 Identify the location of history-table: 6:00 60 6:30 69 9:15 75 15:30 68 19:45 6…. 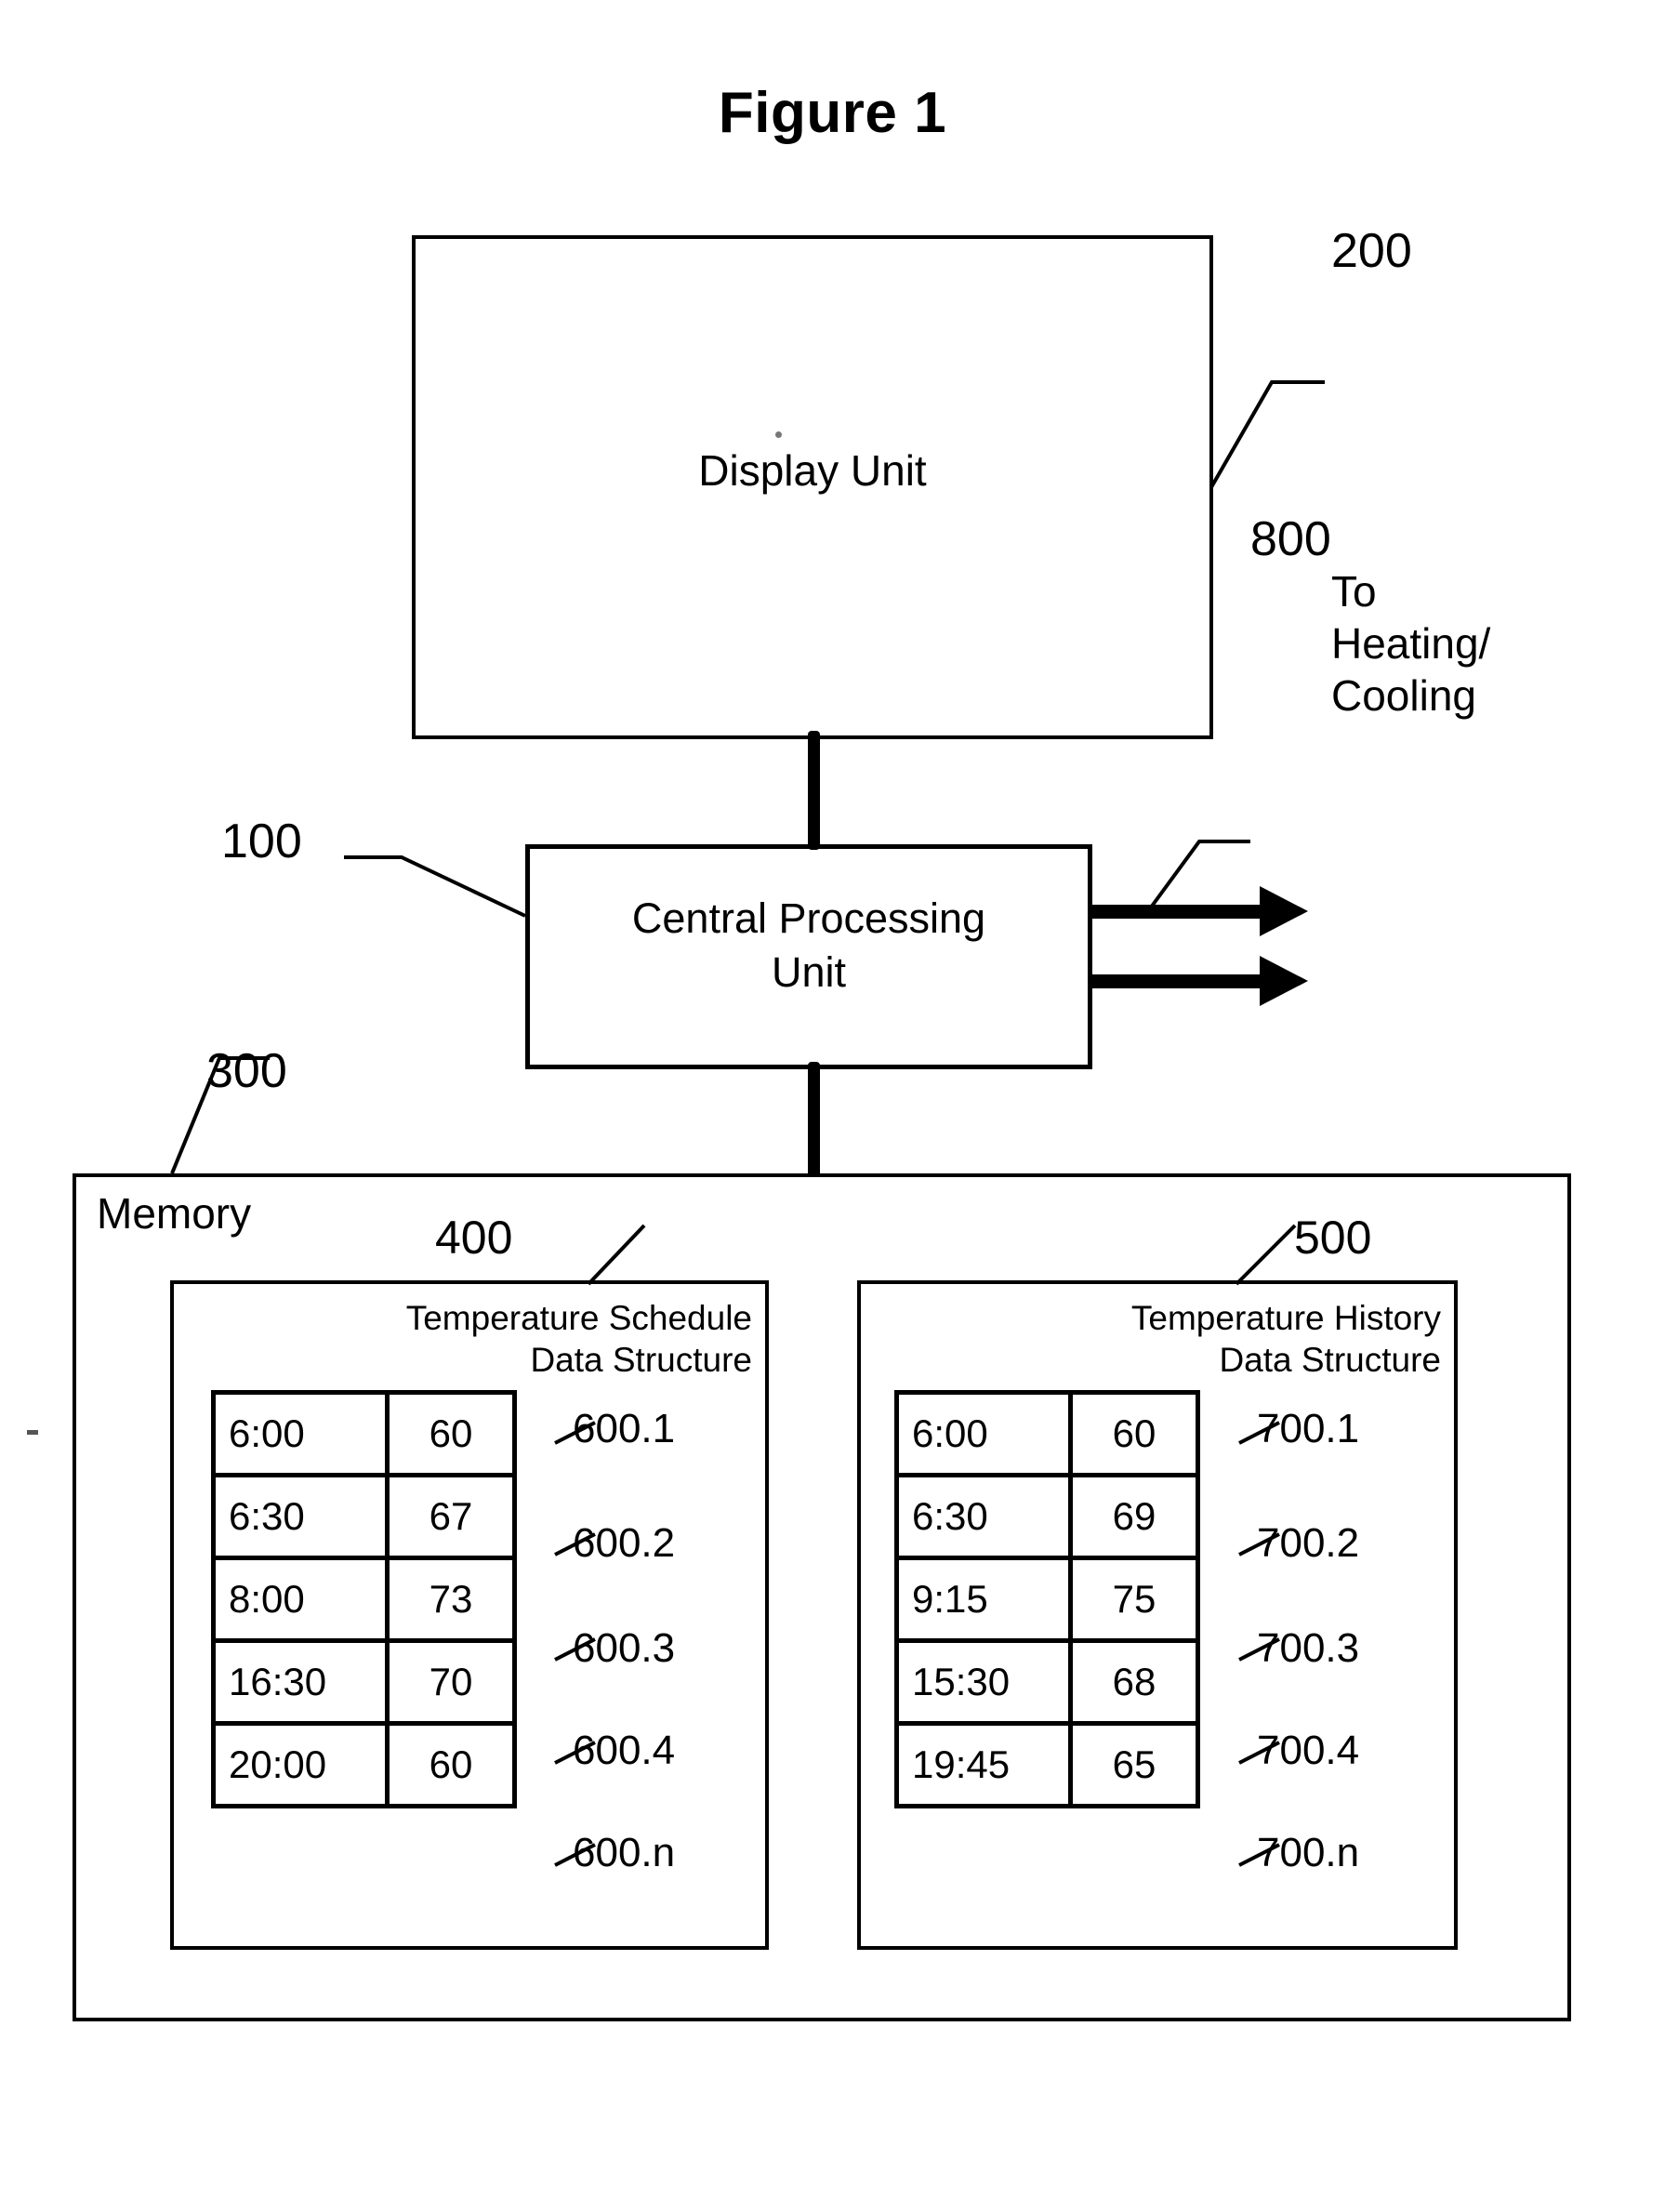
(1047, 1599).